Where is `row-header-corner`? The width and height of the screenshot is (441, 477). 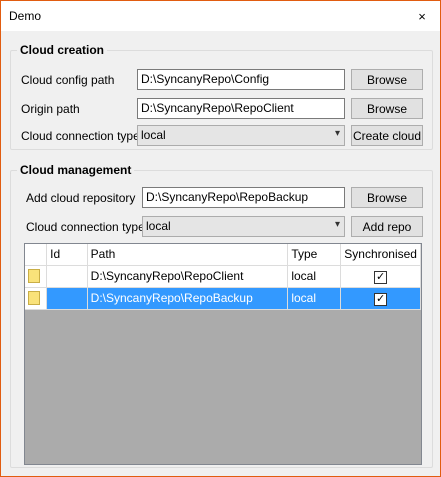
row-header-corner is located at coordinates (36, 255).